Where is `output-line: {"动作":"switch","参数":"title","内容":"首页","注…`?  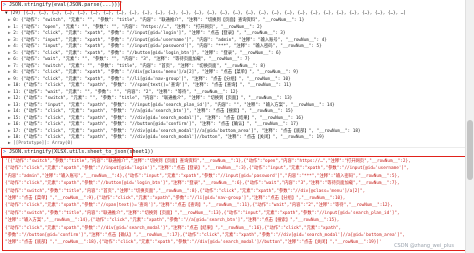
output-line: {"动作":"switch","参数":"title","内容":"首页","注… is located at coordinates (185, 191).